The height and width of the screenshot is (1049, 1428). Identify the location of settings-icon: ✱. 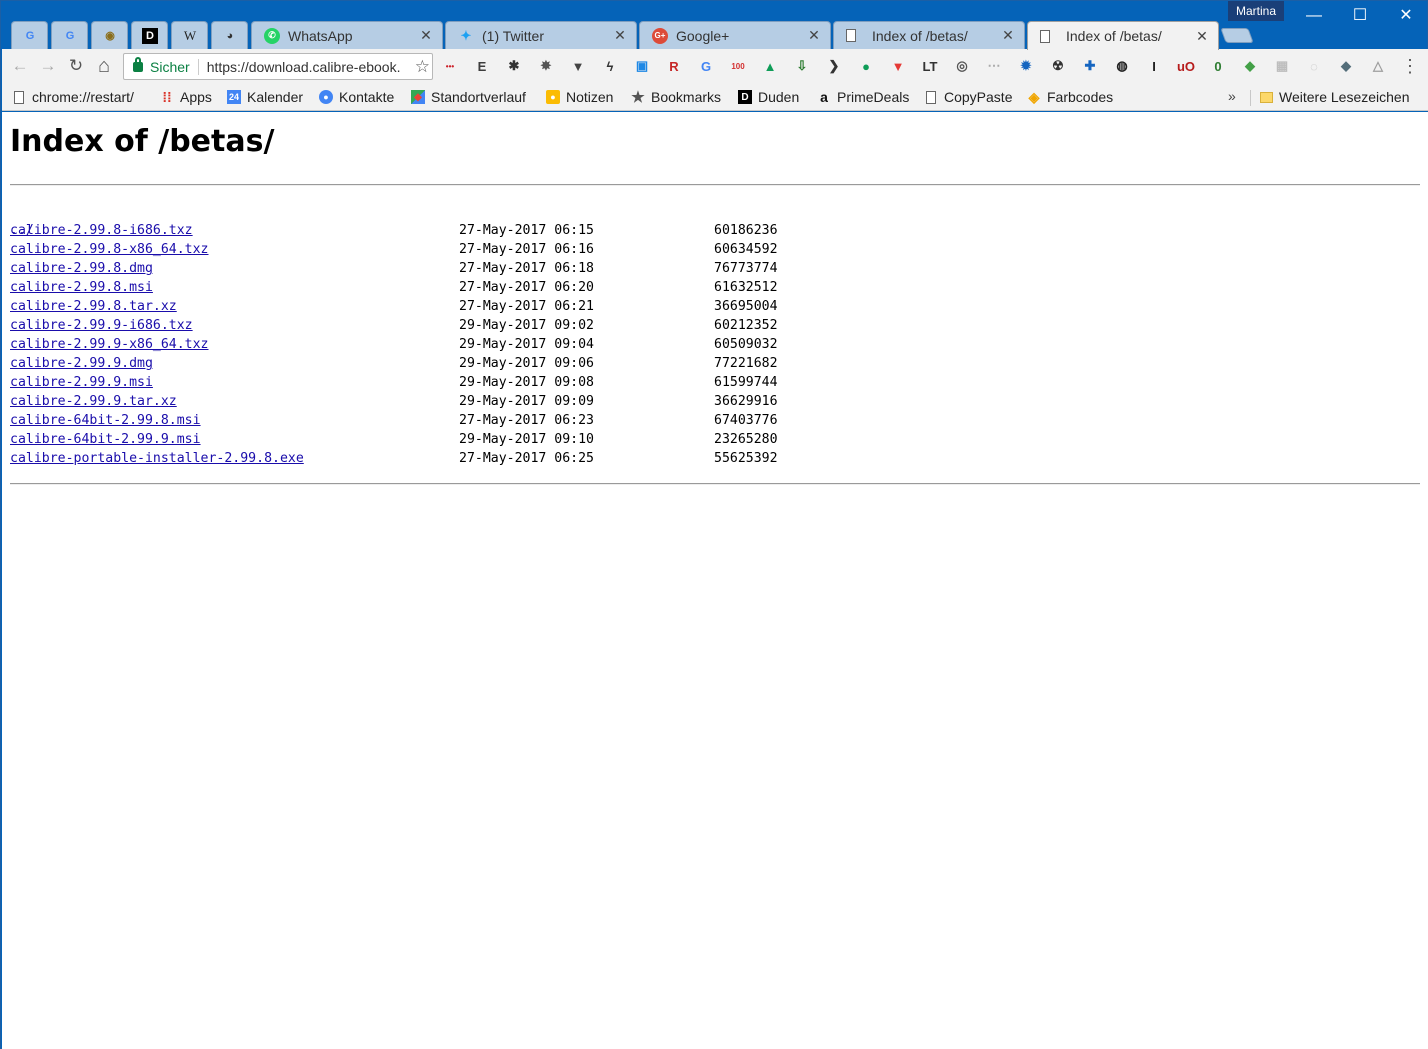
(514, 66).